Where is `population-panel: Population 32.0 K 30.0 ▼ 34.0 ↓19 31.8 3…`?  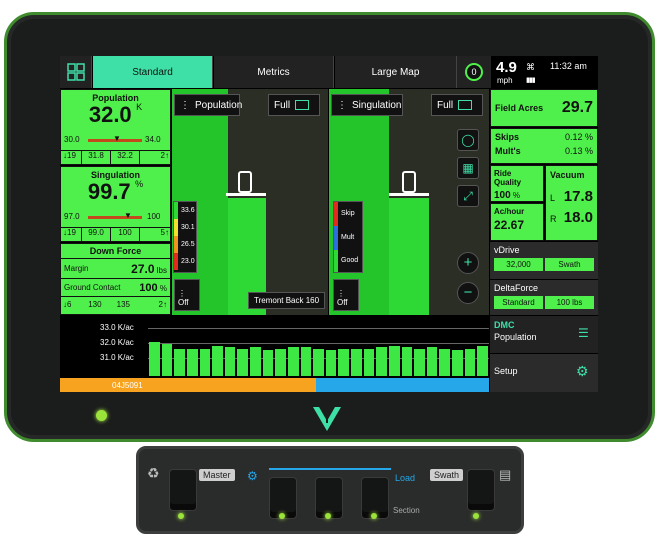
population-panel: Population 32.0 K 30.0 ▼ 34.0 ↓19 31.8 3… is located at coordinates (116, 127).